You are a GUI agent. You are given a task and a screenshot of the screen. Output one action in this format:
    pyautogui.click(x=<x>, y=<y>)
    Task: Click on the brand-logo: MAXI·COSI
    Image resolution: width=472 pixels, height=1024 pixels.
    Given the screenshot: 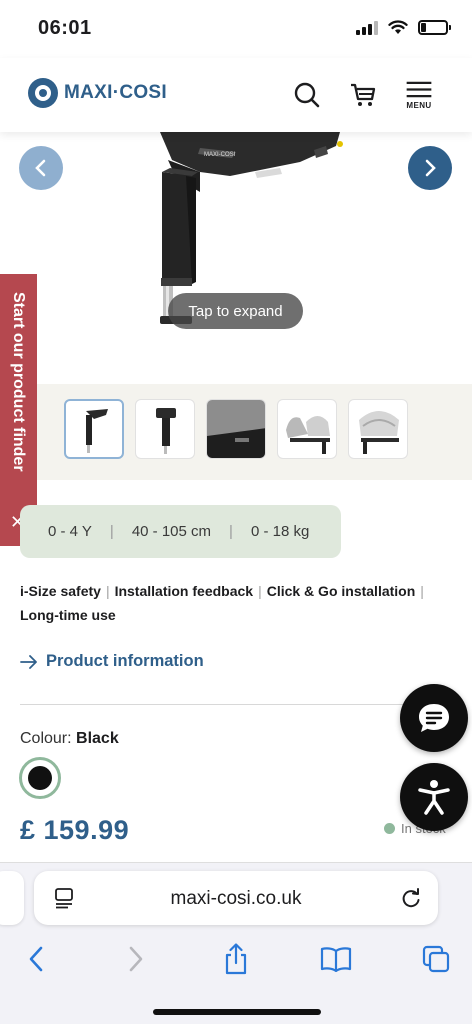 What is the action you would take?
    pyautogui.click(x=97, y=93)
    